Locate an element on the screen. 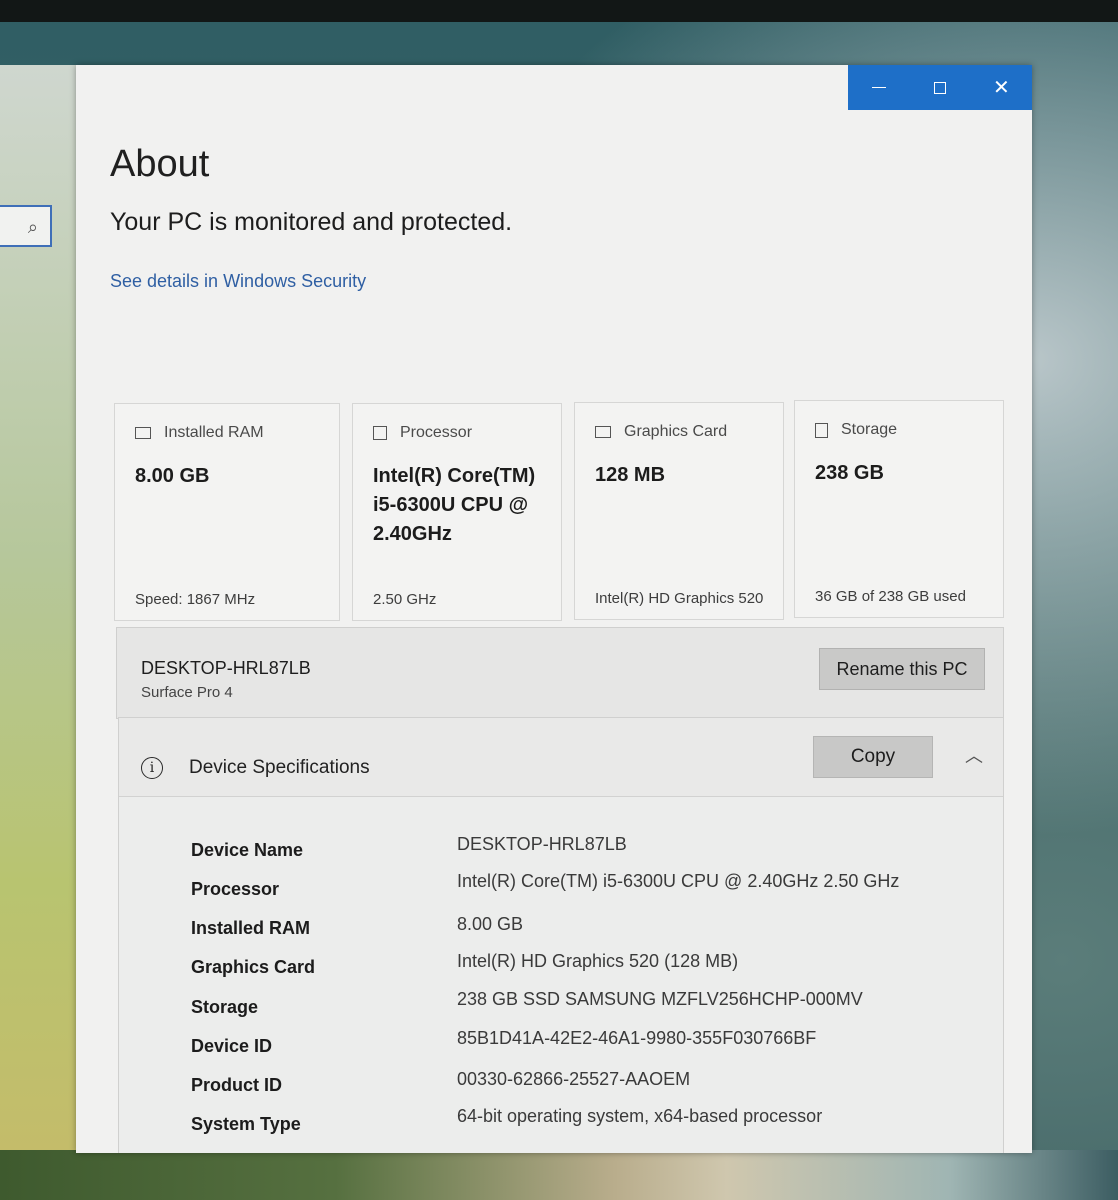 This screenshot has width=1118, height=1200. card-header: Storage is located at coordinates (856, 430).